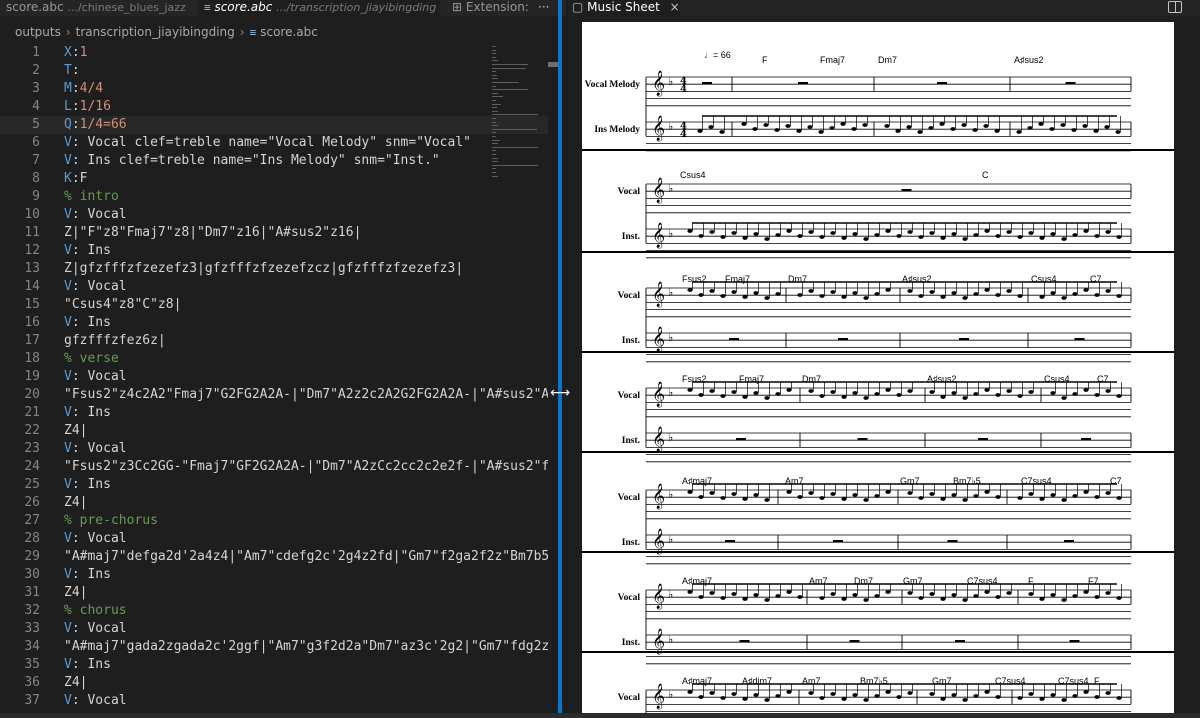 Image resolution: width=1200 pixels, height=718 pixels. I want to click on code-text: % intro, so click(91, 197).